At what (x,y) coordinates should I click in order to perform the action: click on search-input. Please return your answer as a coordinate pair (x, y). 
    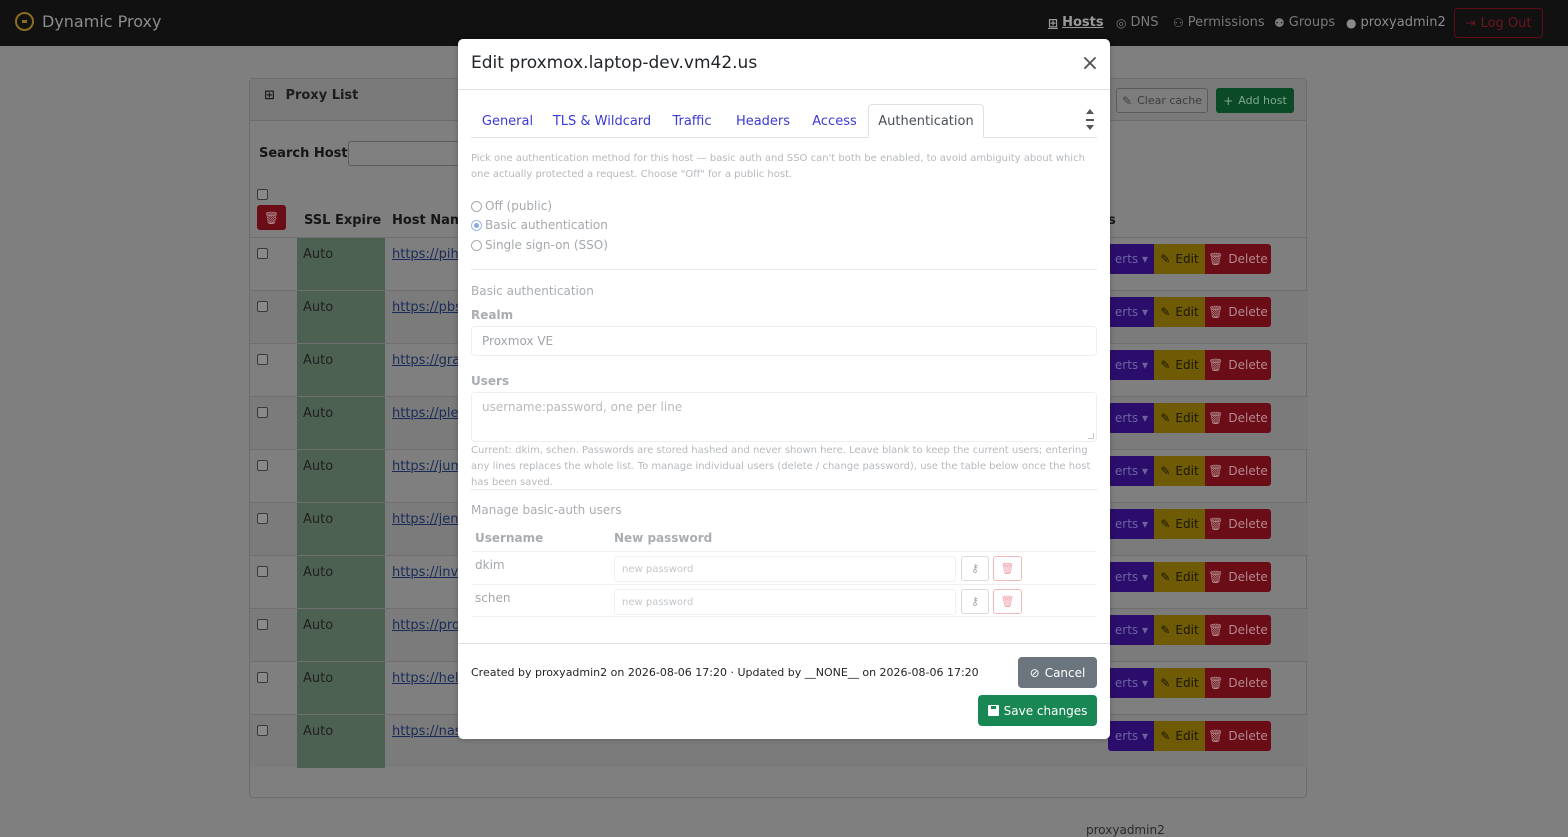
    Looking at the image, I should click on (408, 153).